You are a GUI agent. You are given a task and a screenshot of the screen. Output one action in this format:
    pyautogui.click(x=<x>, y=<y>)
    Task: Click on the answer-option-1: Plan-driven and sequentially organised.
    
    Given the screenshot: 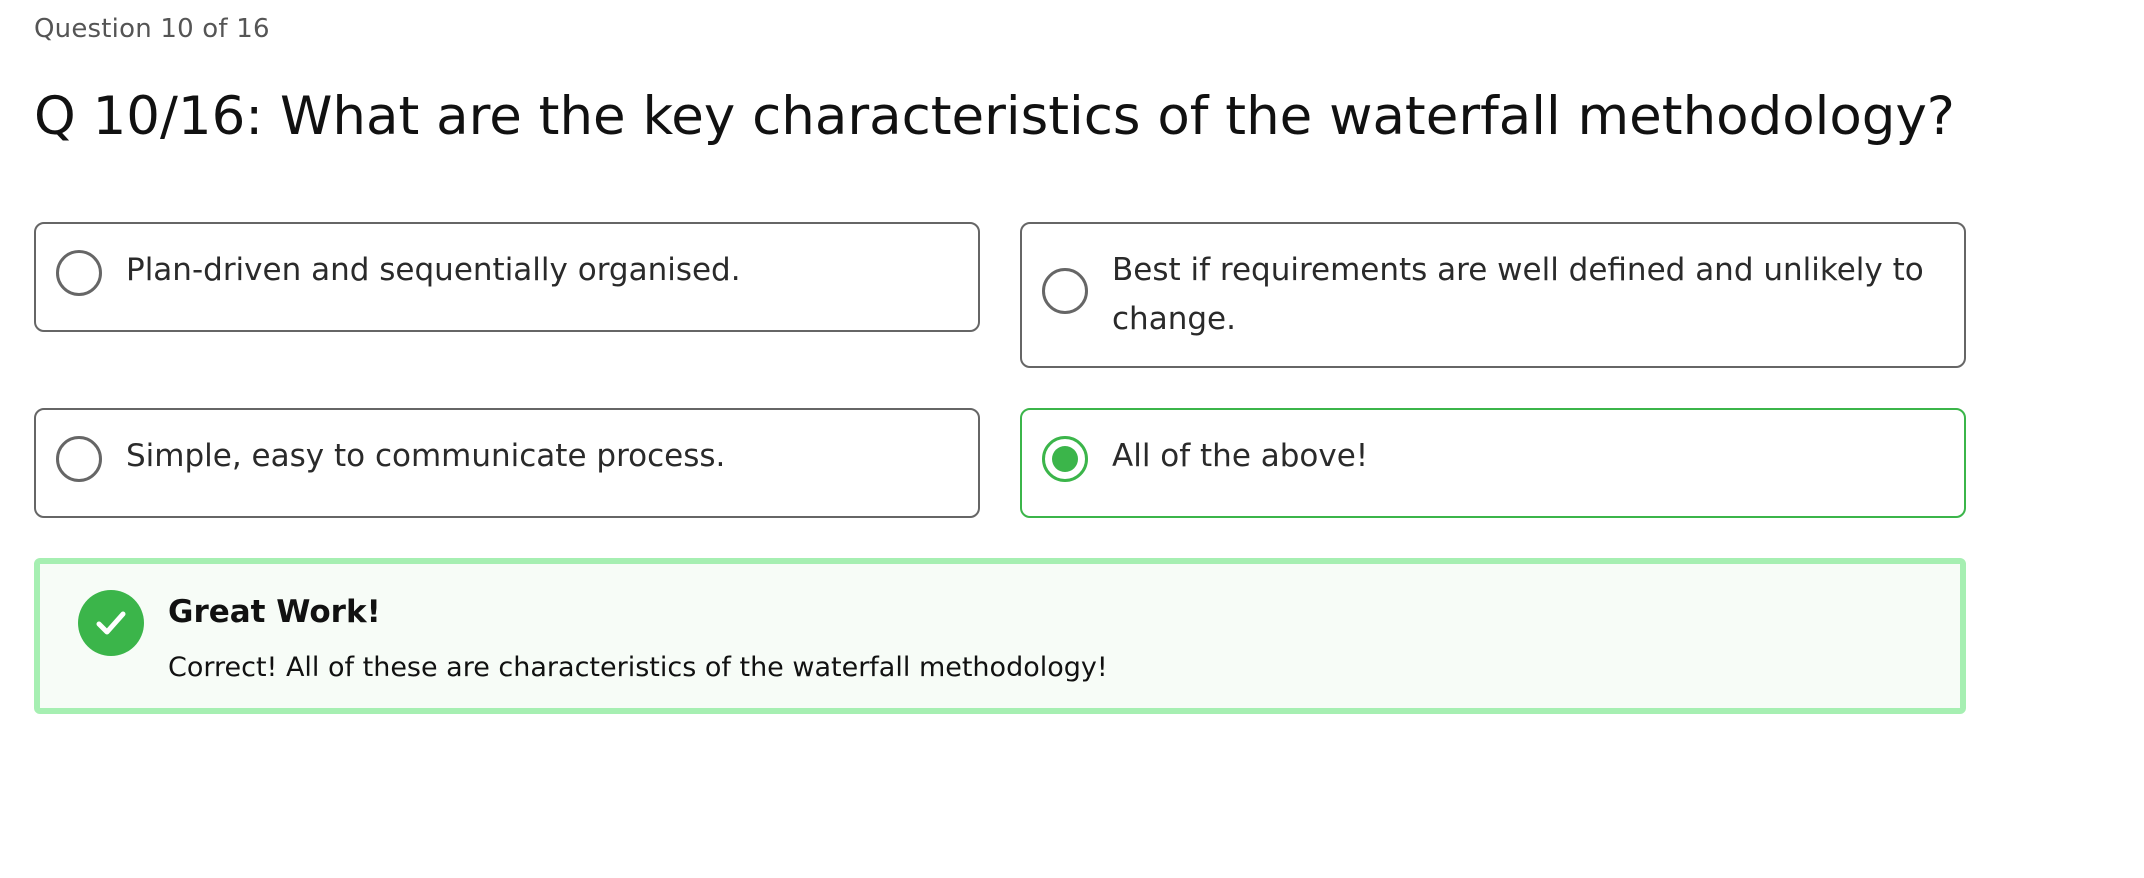 What is the action you would take?
    pyautogui.click(x=507, y=277)
    